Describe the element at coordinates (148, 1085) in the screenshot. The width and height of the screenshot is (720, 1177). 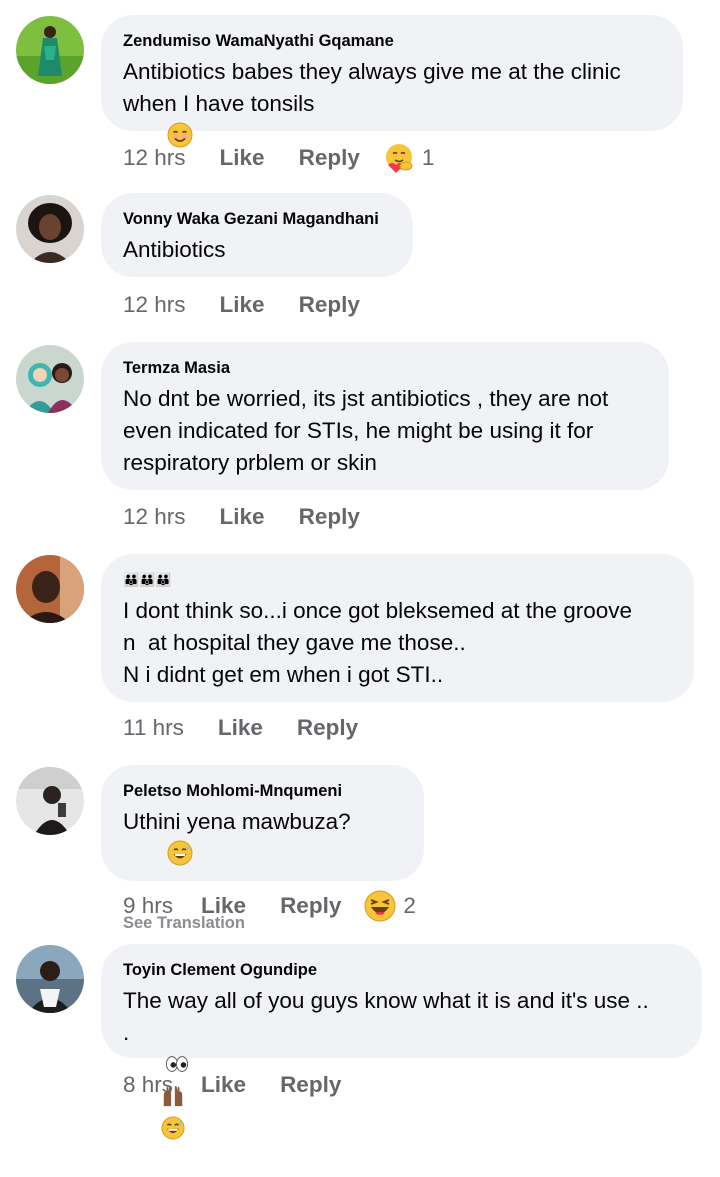
I see `comment-timestamp: 8 hrs` at that location.